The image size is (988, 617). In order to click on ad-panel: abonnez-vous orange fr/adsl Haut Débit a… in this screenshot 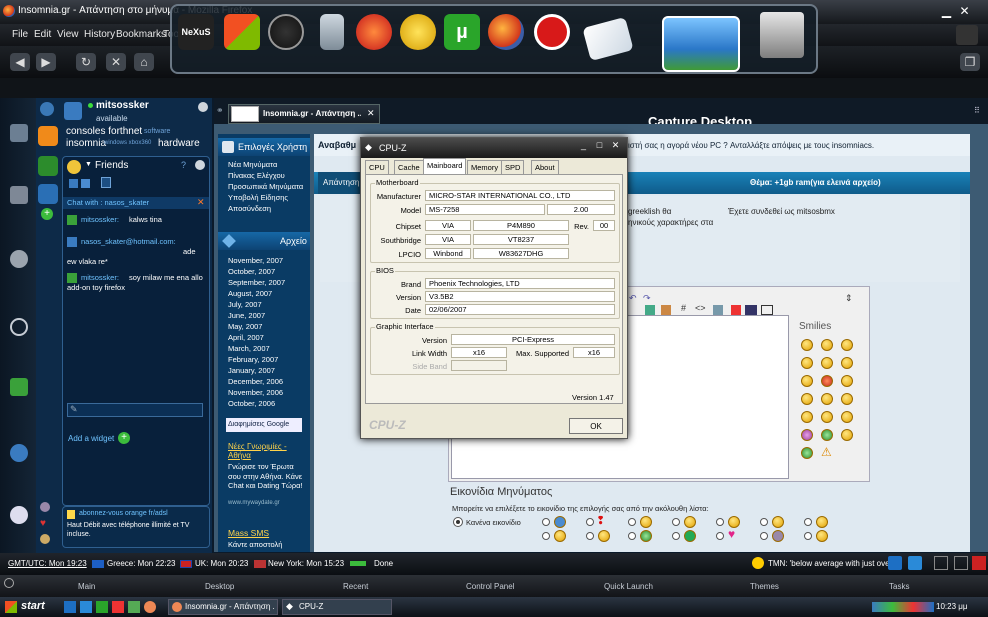, I will do `click(136, 527)`.